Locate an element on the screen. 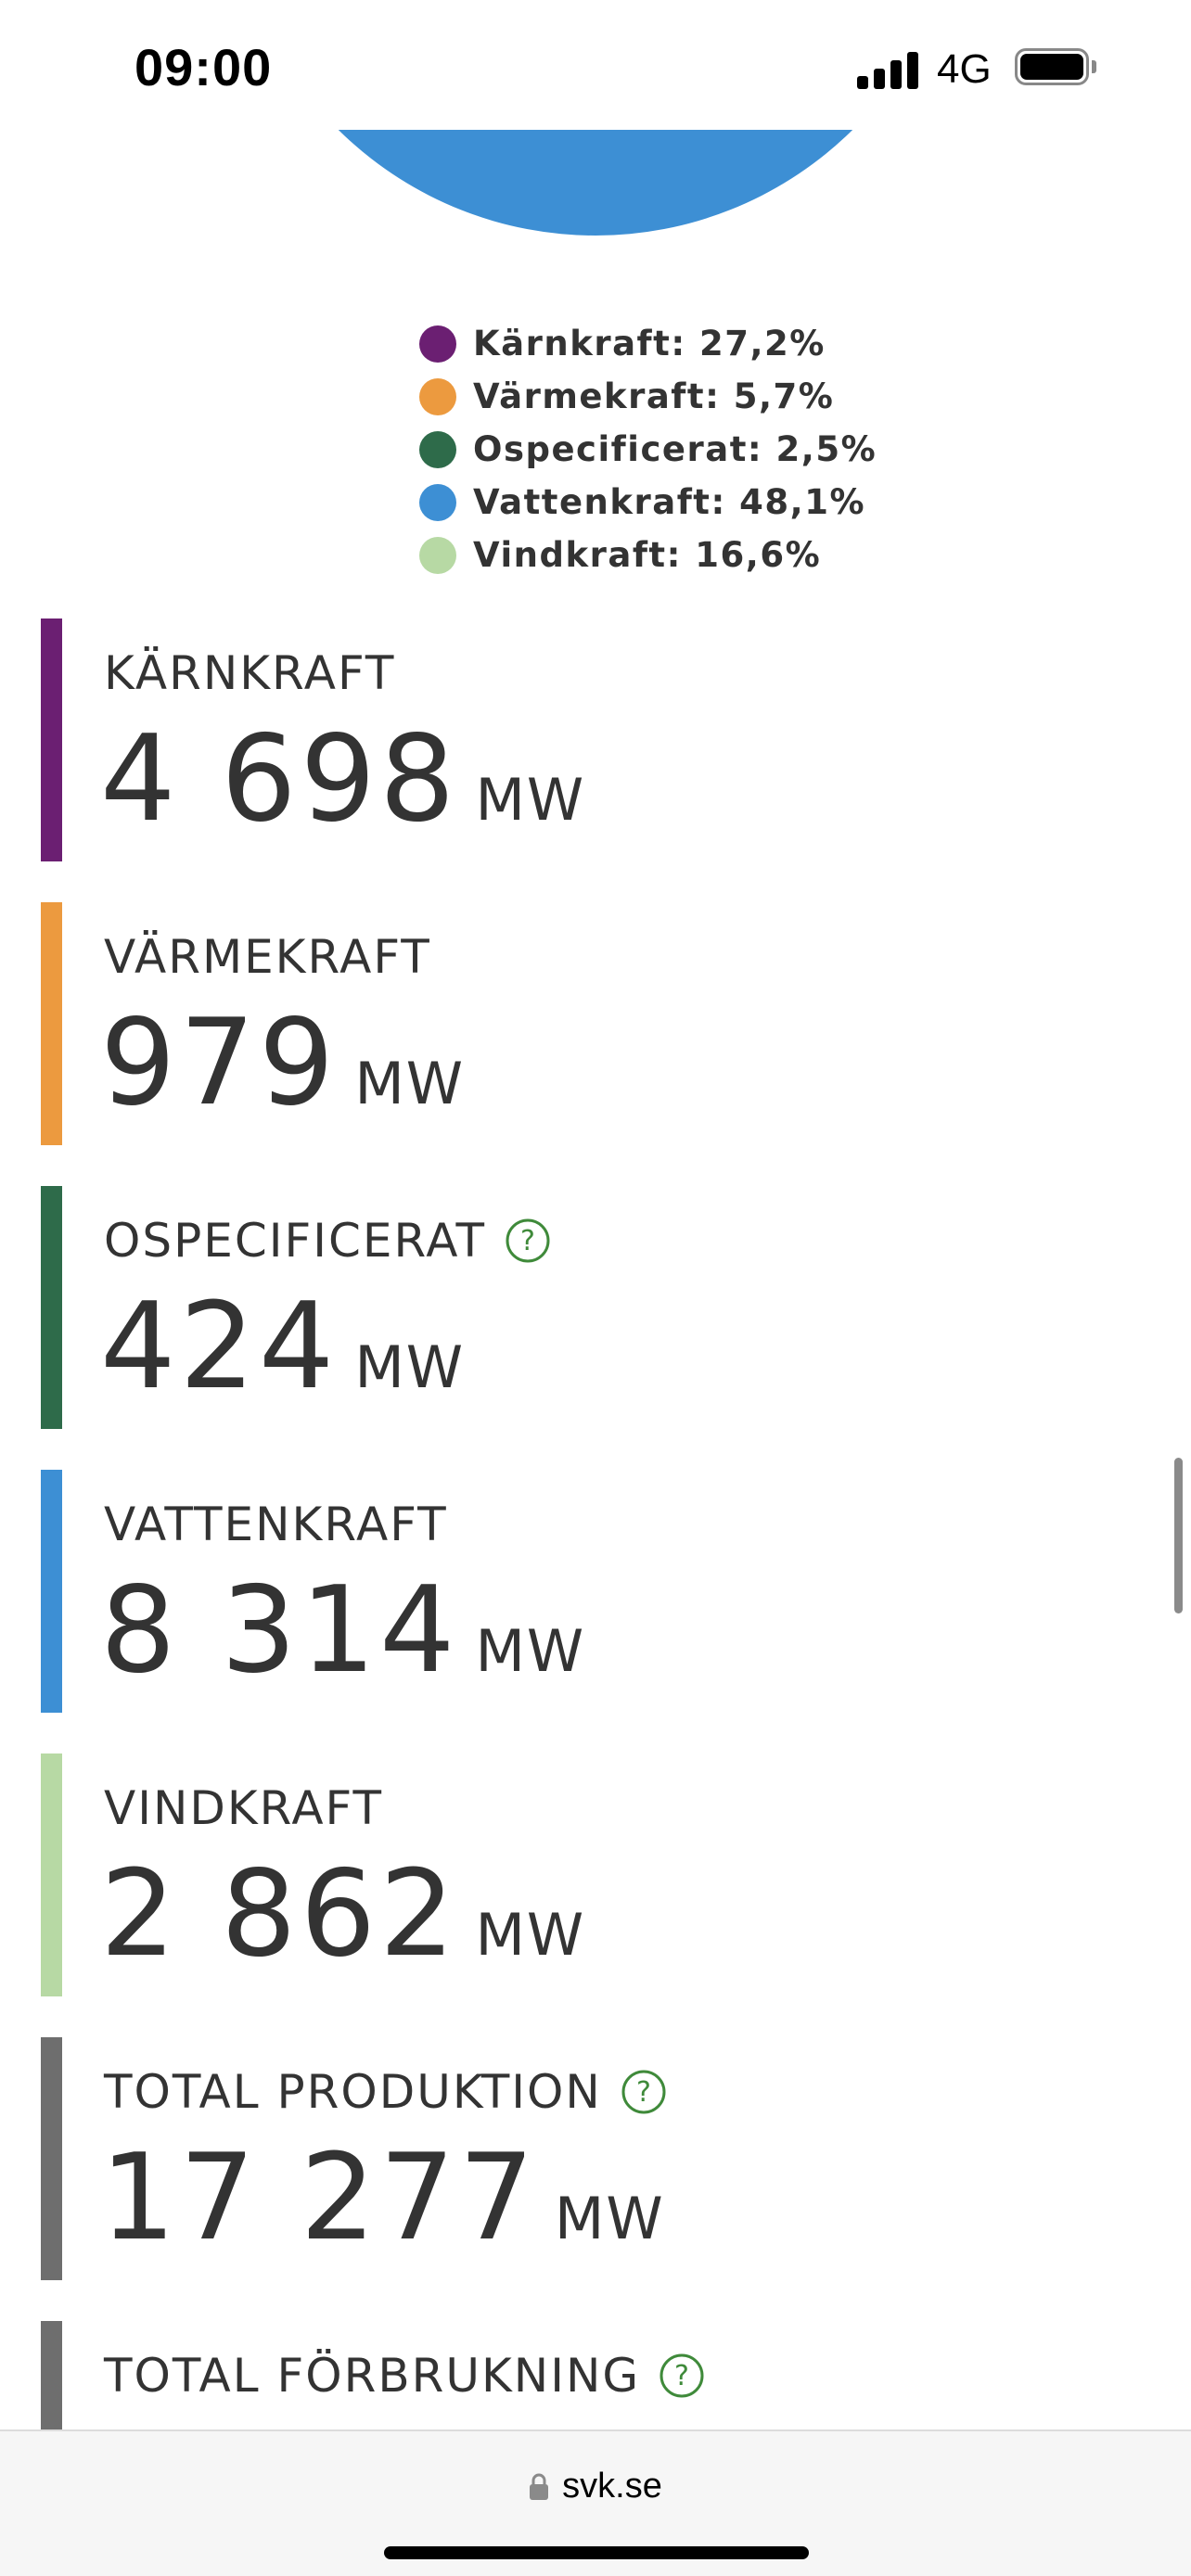 The image size is (1191, 2576). stat-label-row: VINDKRAFT is located at coordinates (244, 1808).